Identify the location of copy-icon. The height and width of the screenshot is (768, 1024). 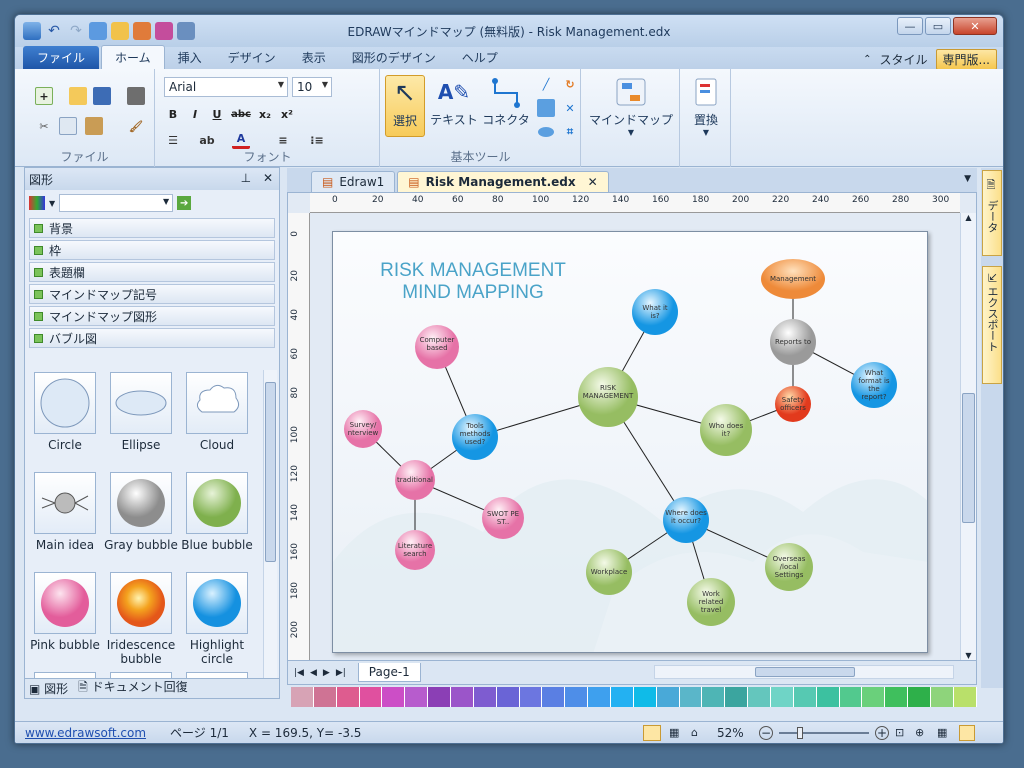
(68, 126).